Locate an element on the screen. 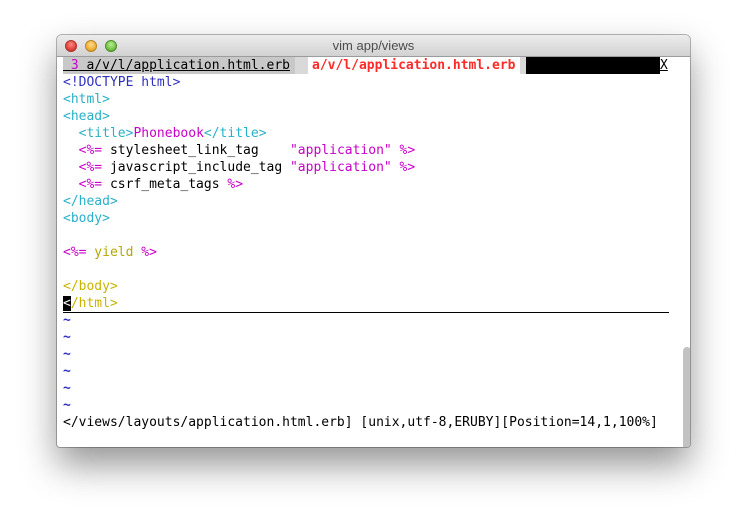 This screenshot has height=527, width=747. code-line-3: <head> is located at coordinates (86, 116).